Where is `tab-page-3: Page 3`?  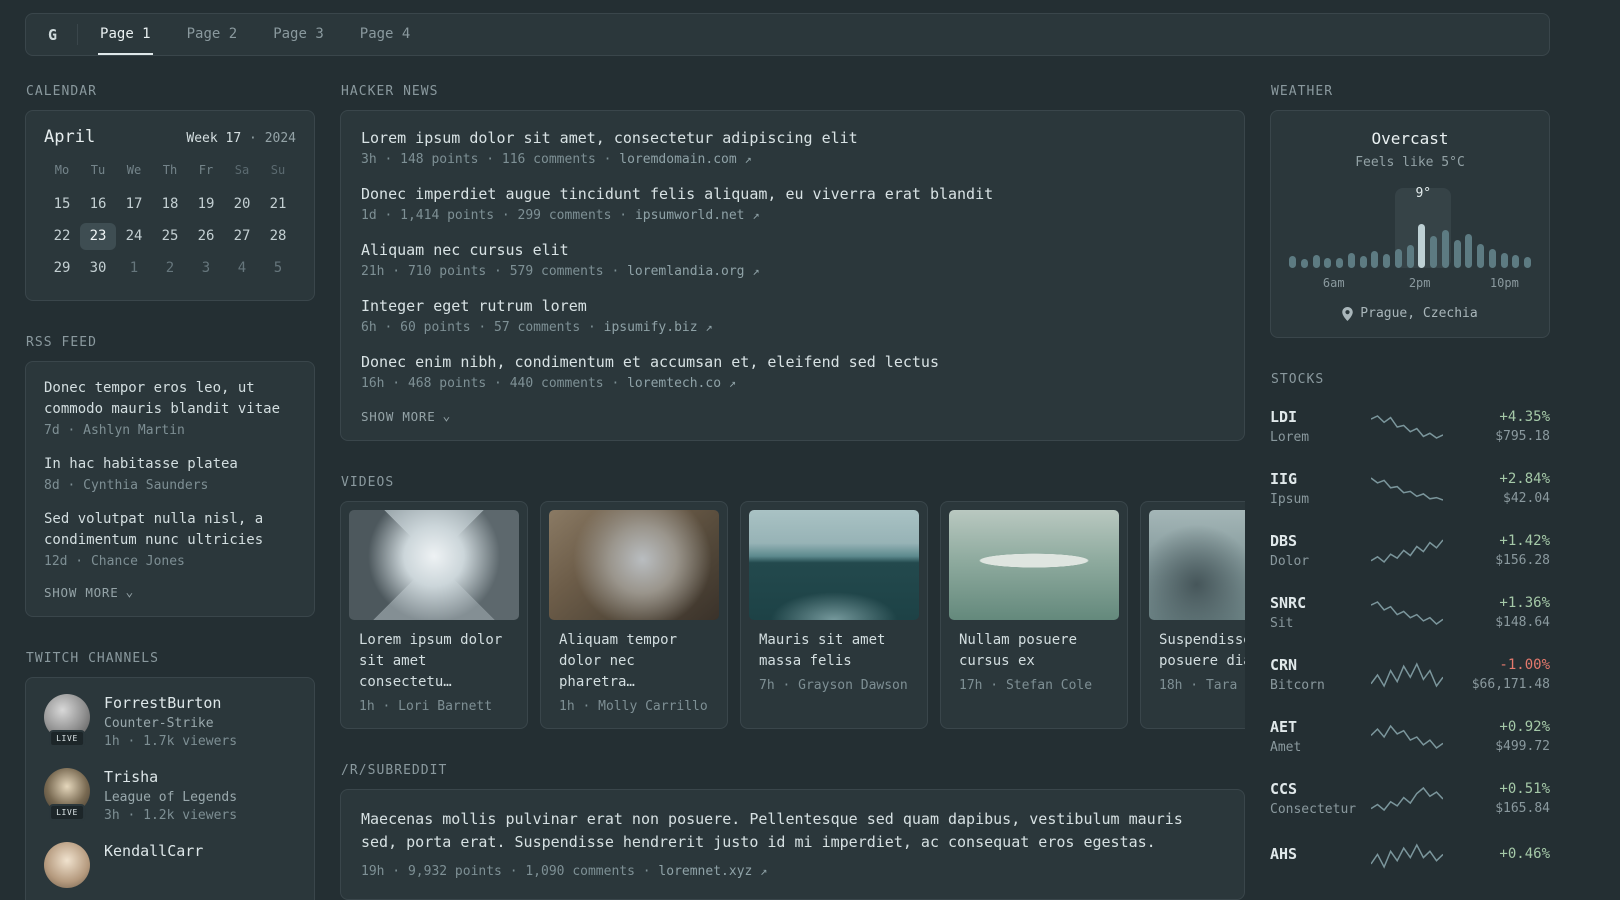 tab-page-3: Page 3 is located at coordinates (298, 34).